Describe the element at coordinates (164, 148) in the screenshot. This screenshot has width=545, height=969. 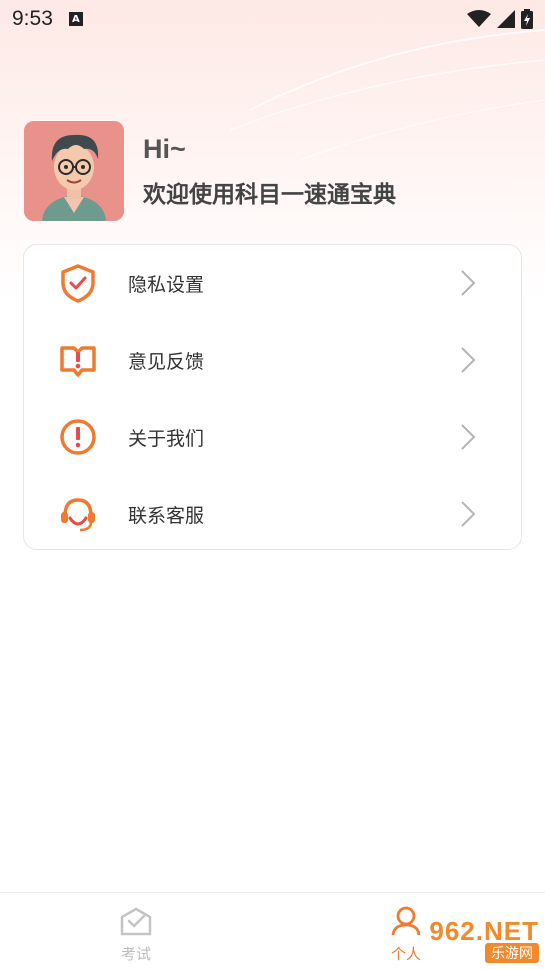
I see `greeting-text: Hi~` at that location.